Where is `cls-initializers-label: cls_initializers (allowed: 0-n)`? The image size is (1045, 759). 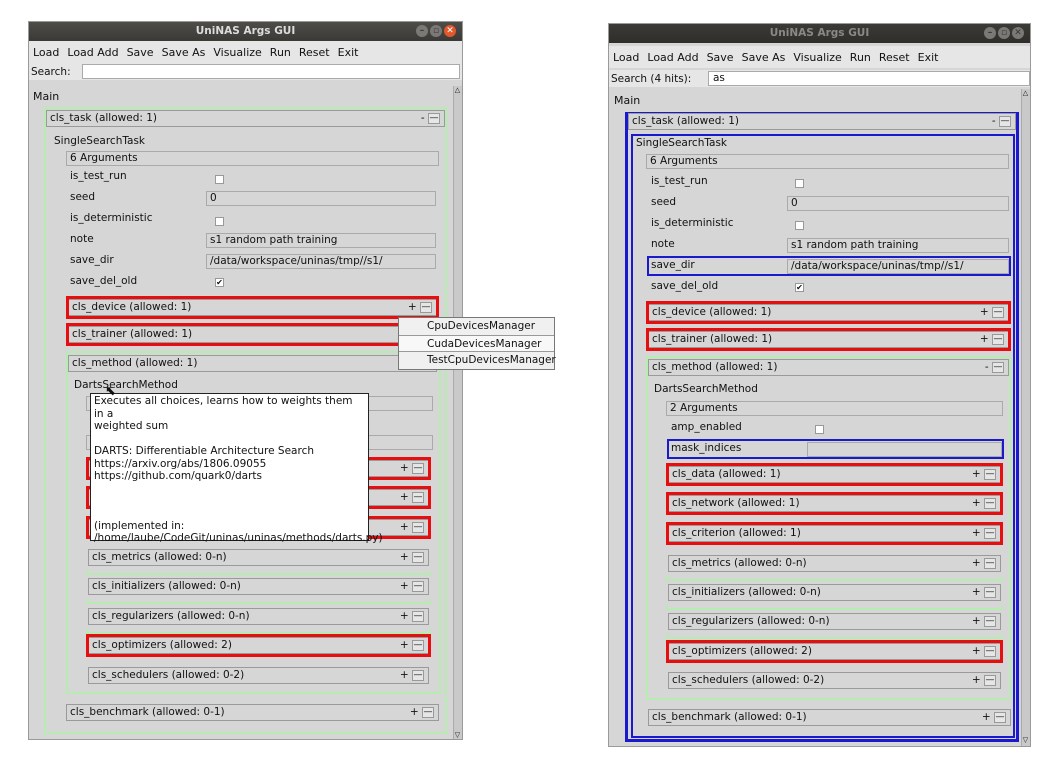 cls-initializers-label: cls_initializers (allowed: 0-n) is located at coordinates (166, 586).